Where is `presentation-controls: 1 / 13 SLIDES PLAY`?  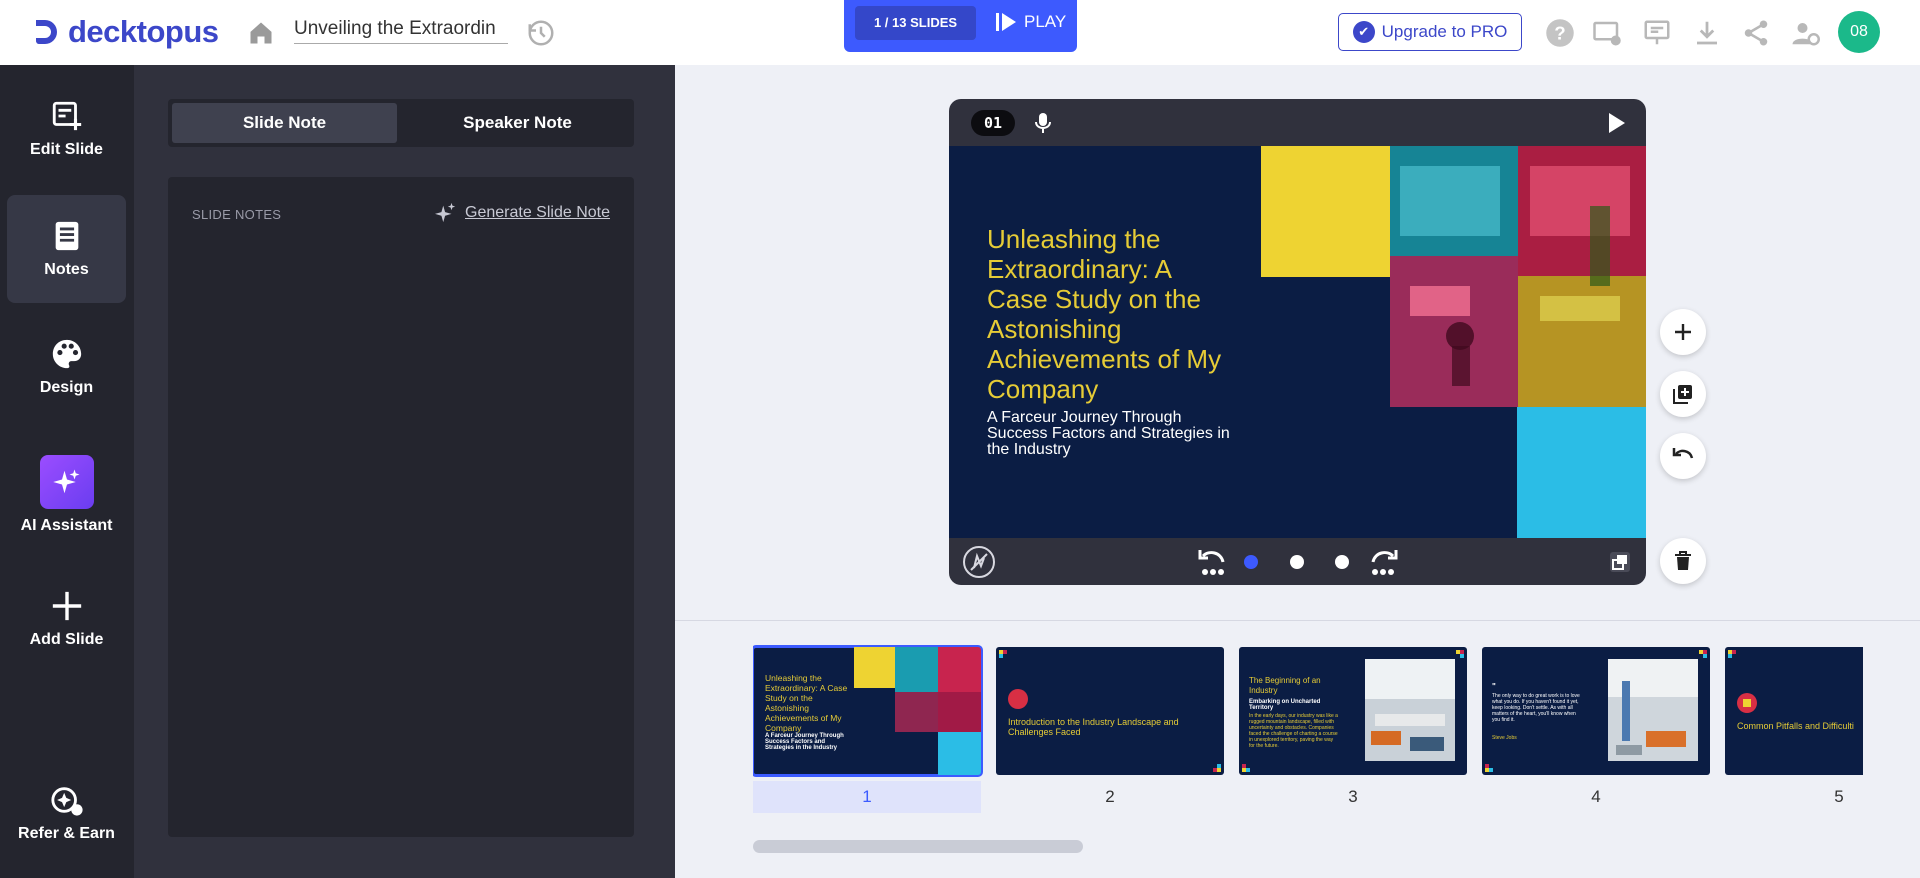 presentation-controls: 1 / 13 SLIDES PLAY is located at coordinates (960, 26).